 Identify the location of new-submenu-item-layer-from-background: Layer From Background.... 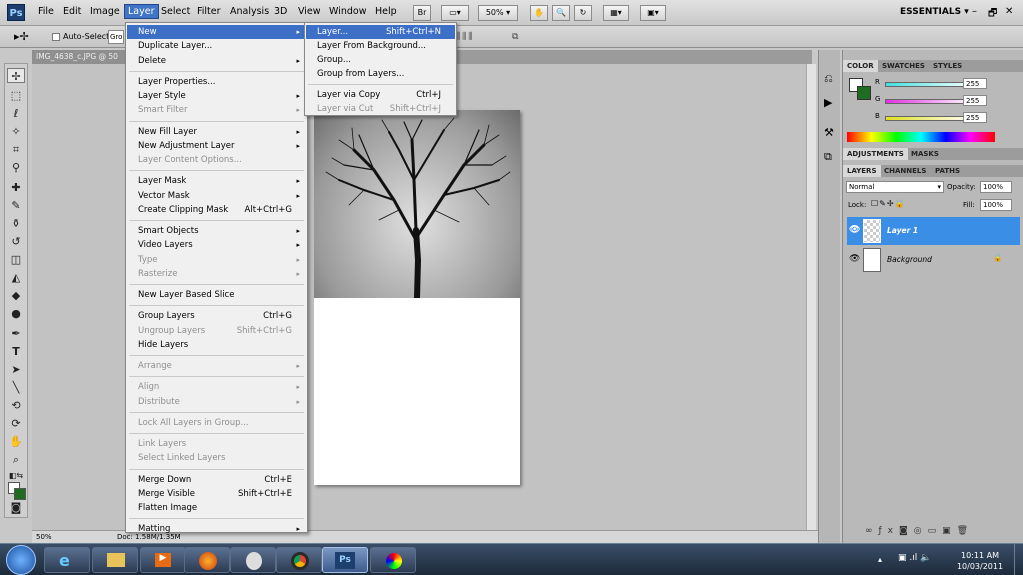
(380, 46).